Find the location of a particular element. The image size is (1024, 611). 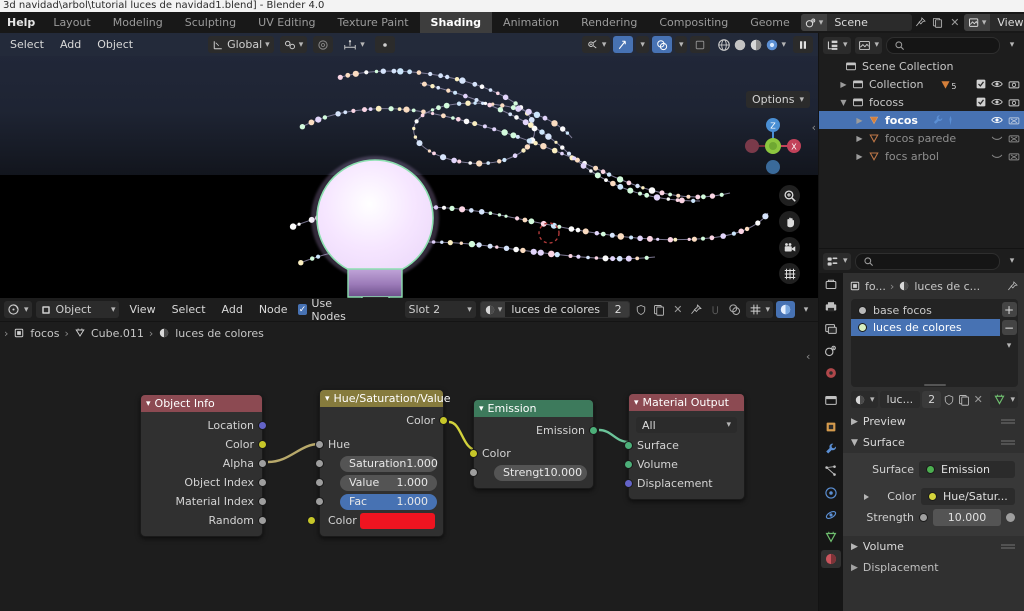

outliner-row-scene-collection: Scene Collection is located at coordinates (921, 66).